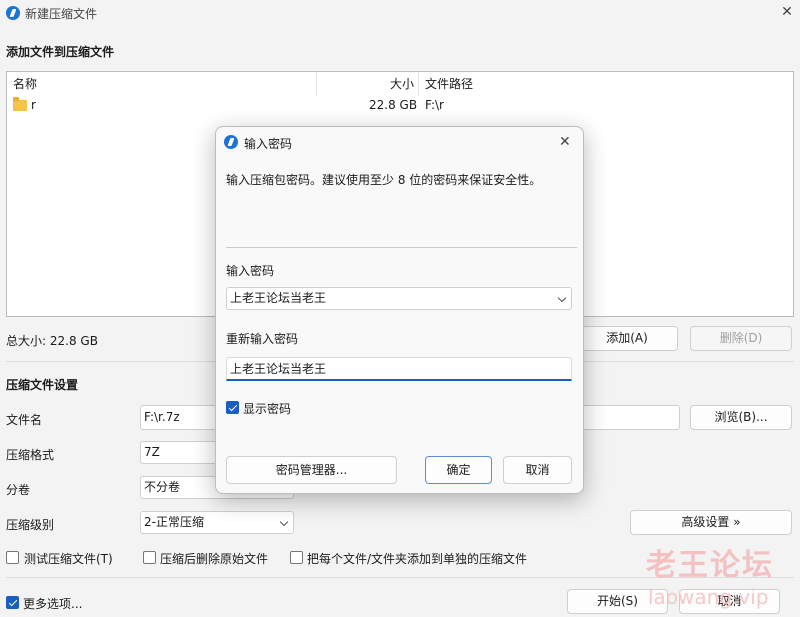 Image resolution: width=800 pixels, height=617 pixels. I want to click on split-label: 分卷, so click(18, 490).